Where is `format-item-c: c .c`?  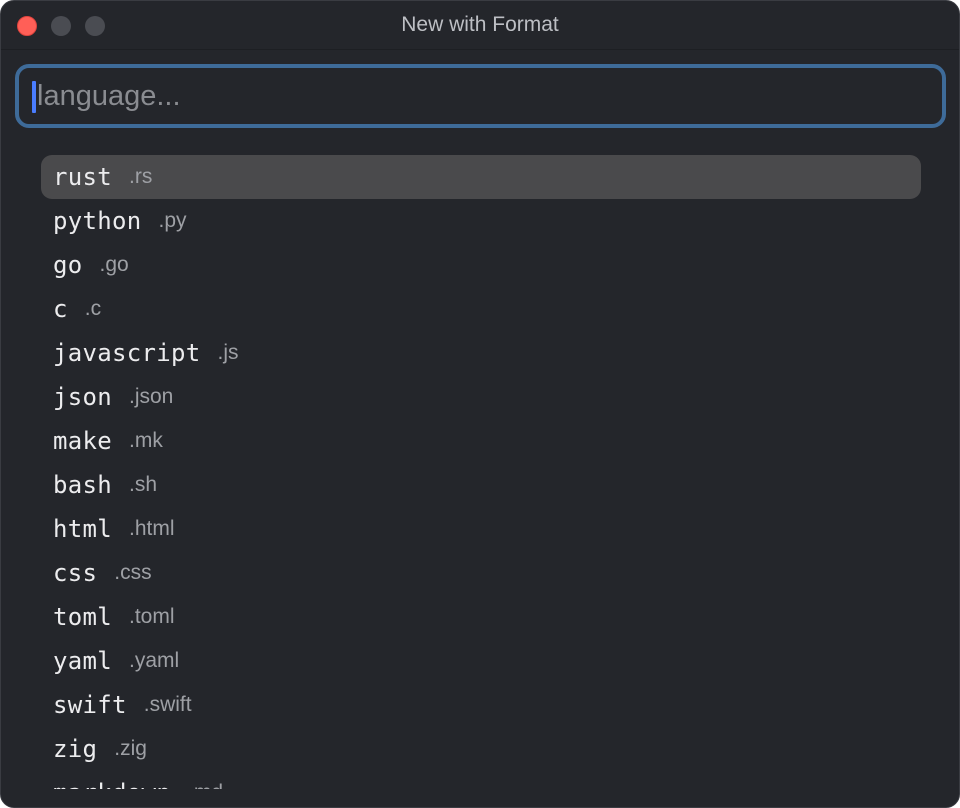 format-item-c: c .c is located at coordinates (481, 309).